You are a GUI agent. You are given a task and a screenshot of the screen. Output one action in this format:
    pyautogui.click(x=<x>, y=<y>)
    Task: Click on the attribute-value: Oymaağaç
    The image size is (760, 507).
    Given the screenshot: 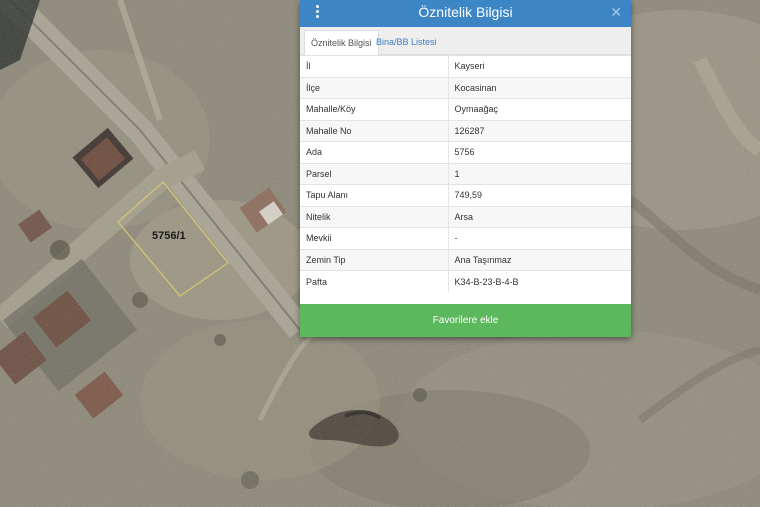 What is the action you would take?
    pyautogui.click(x=539, y=109)
    